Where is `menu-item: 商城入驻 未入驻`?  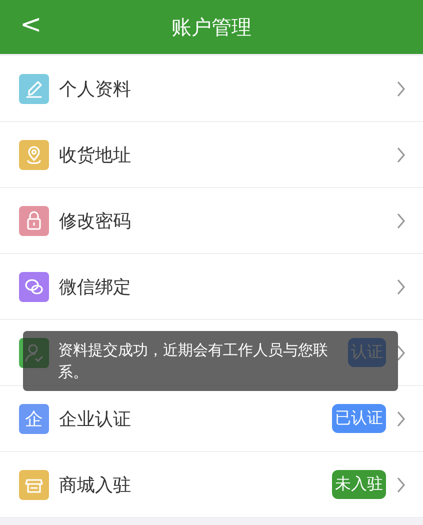 menu-item: 商城入驻 未入驻 is located at coordinates (211, 485).